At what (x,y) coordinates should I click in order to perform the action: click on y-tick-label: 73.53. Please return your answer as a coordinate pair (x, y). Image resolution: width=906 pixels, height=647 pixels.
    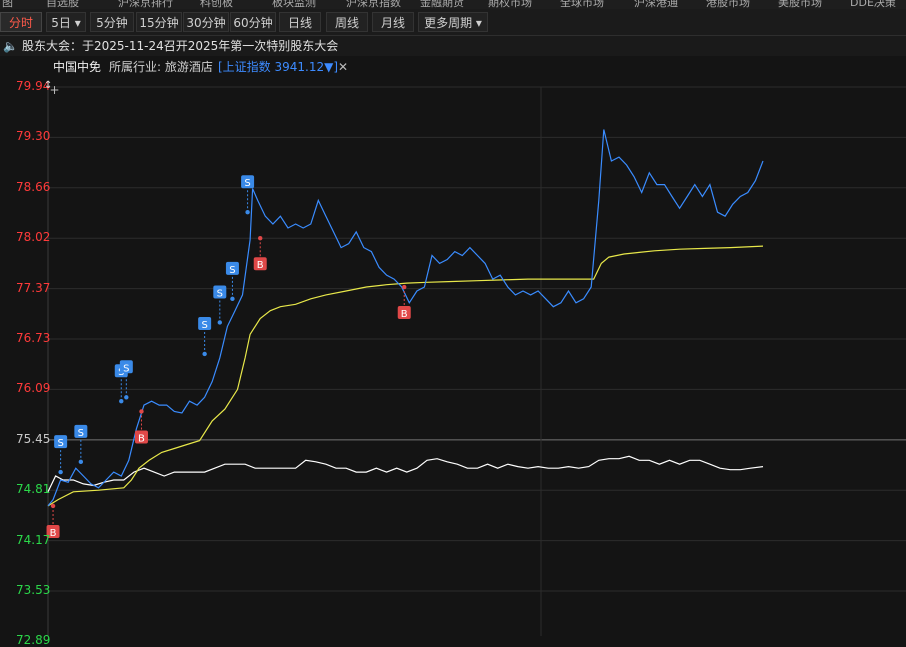
    Looking at the image, I should click on (33, 590).